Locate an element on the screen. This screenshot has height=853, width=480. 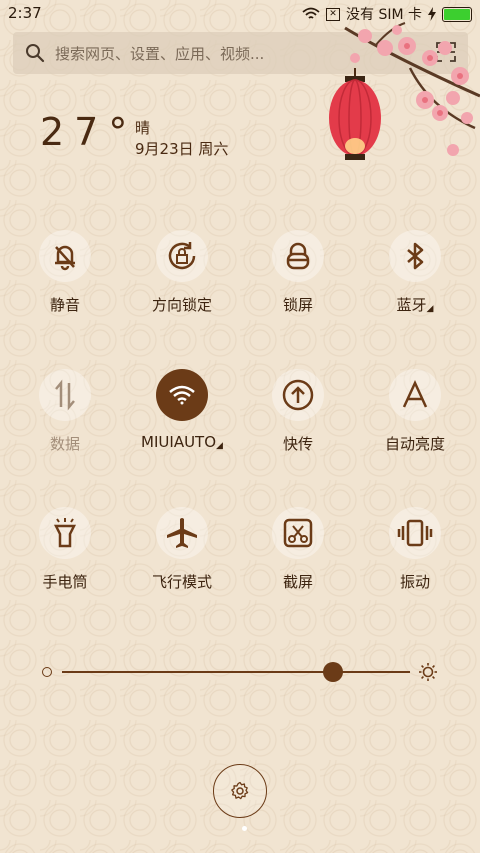
tile-label: 方向锁定 is located at coordinates (181, 305).